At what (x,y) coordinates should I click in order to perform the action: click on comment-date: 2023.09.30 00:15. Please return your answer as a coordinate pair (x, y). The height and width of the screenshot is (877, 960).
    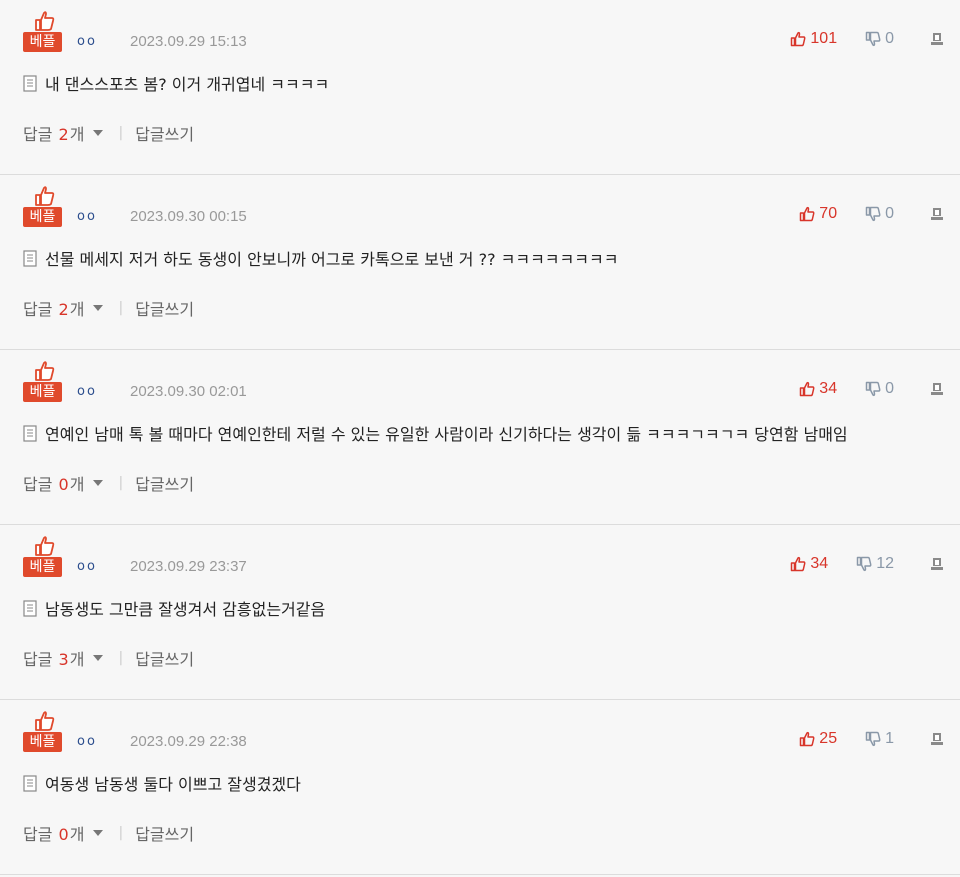
    Looking at the image, I should click on (188, 216).